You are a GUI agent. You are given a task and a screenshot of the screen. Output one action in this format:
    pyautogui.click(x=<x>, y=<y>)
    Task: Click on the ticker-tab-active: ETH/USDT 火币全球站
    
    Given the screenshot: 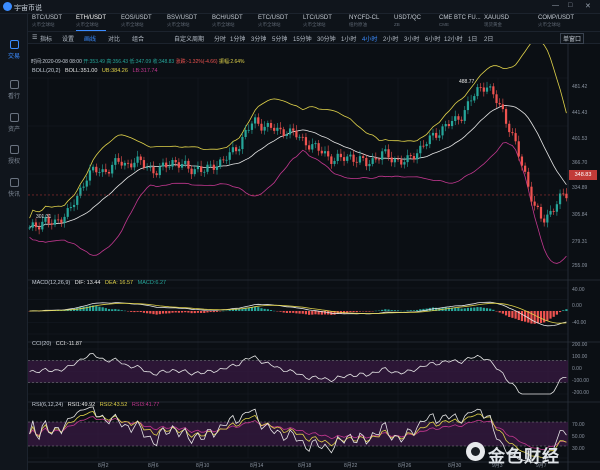 What is the action you would take?
    pyautogui.click(x=91, y=23)
    